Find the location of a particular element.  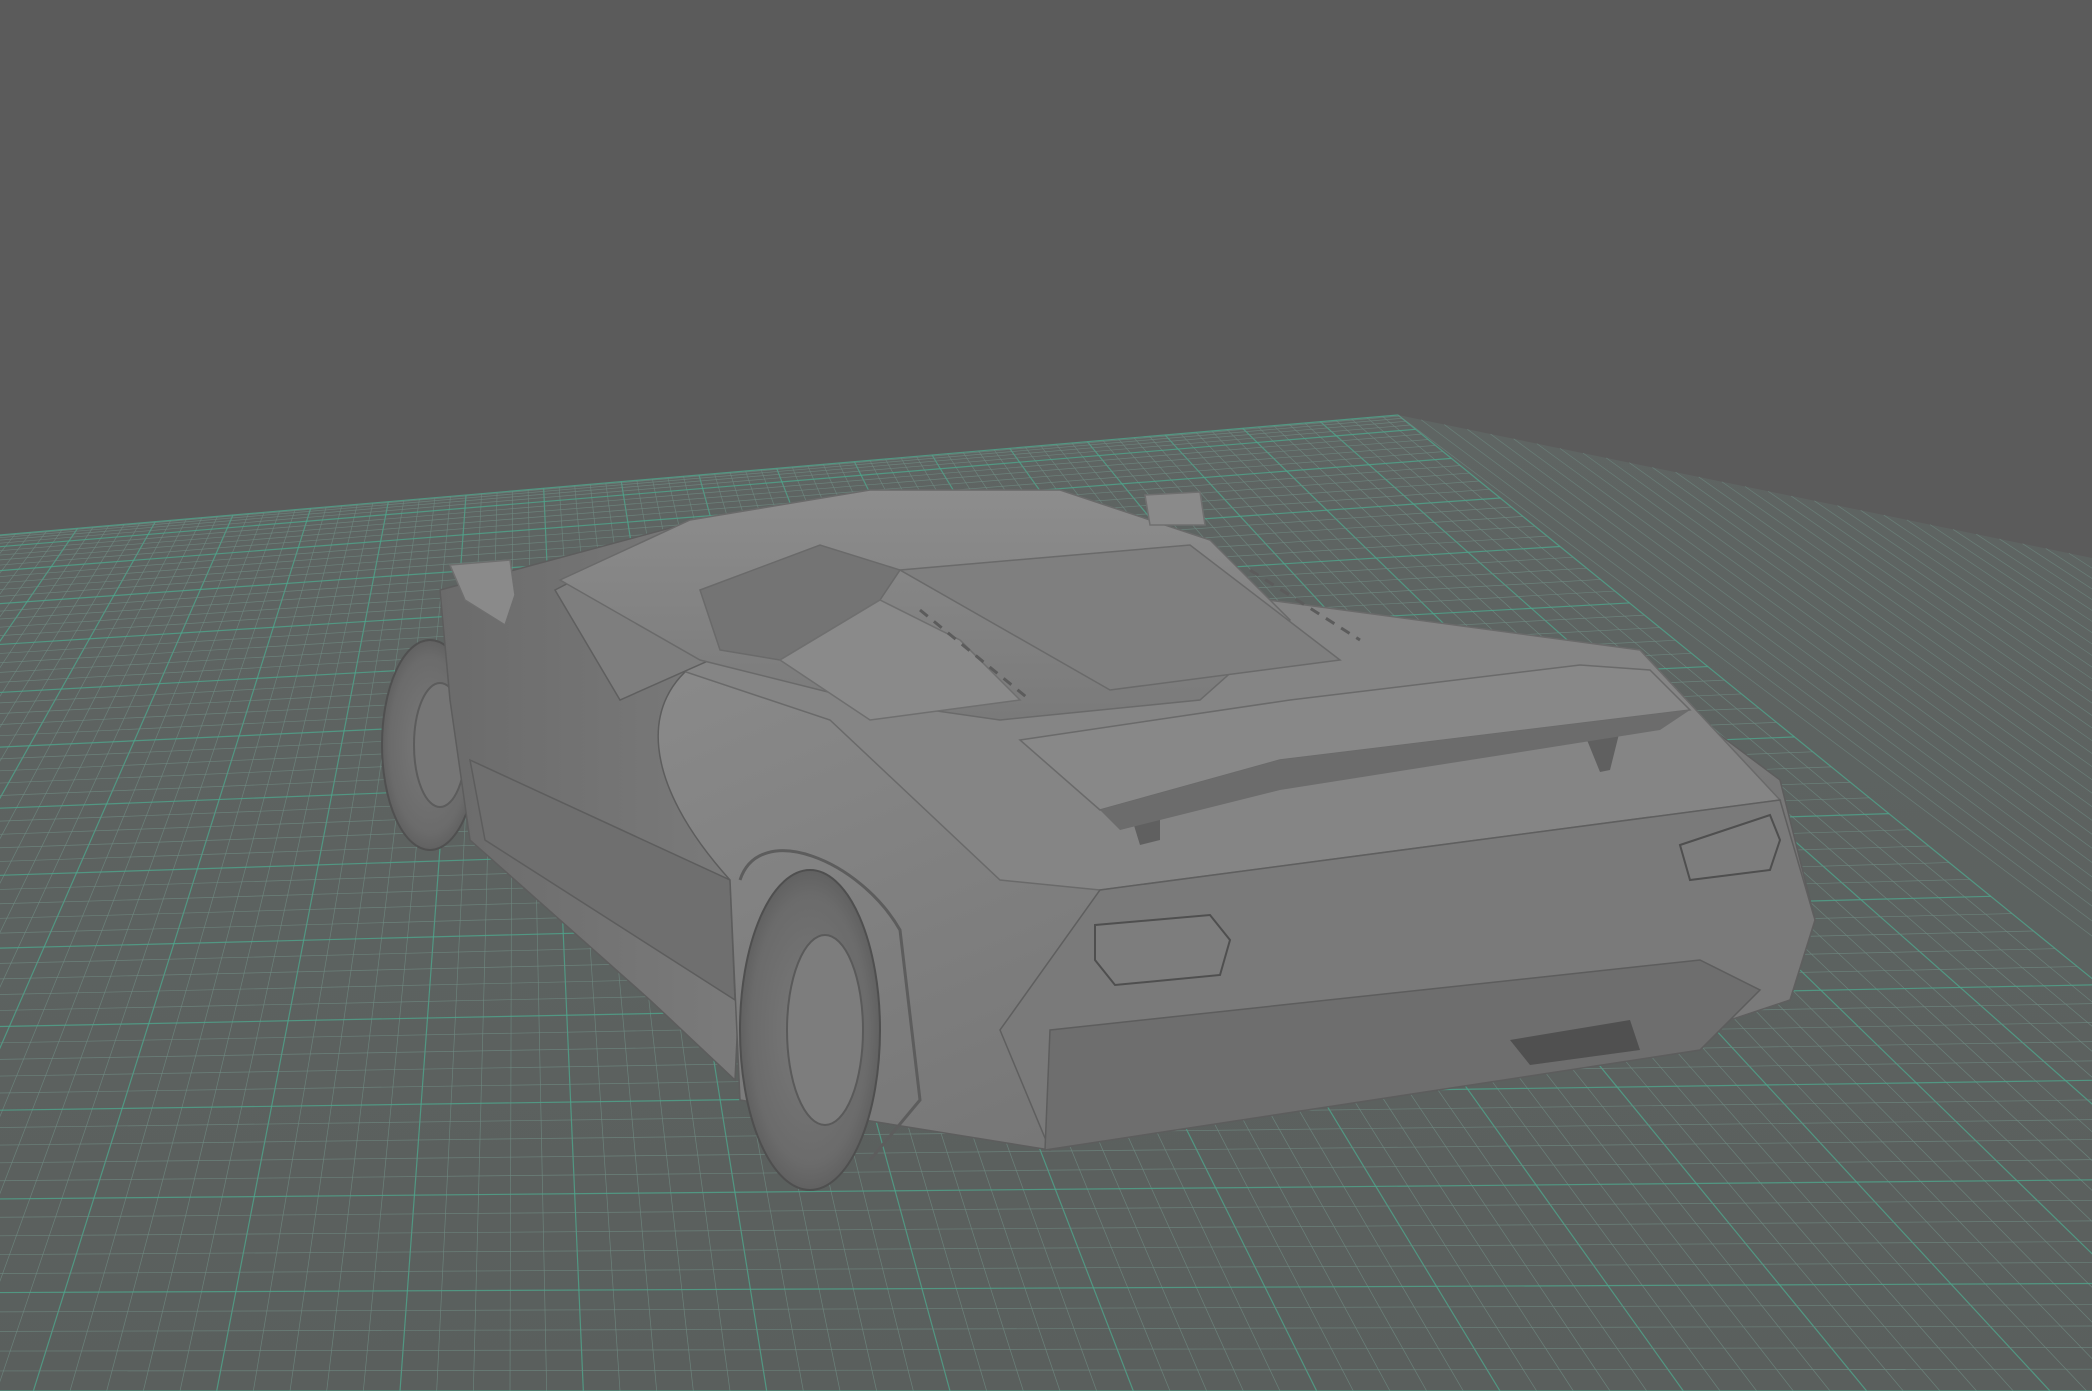

front-left-hub is located at coordinates (825, 1030).